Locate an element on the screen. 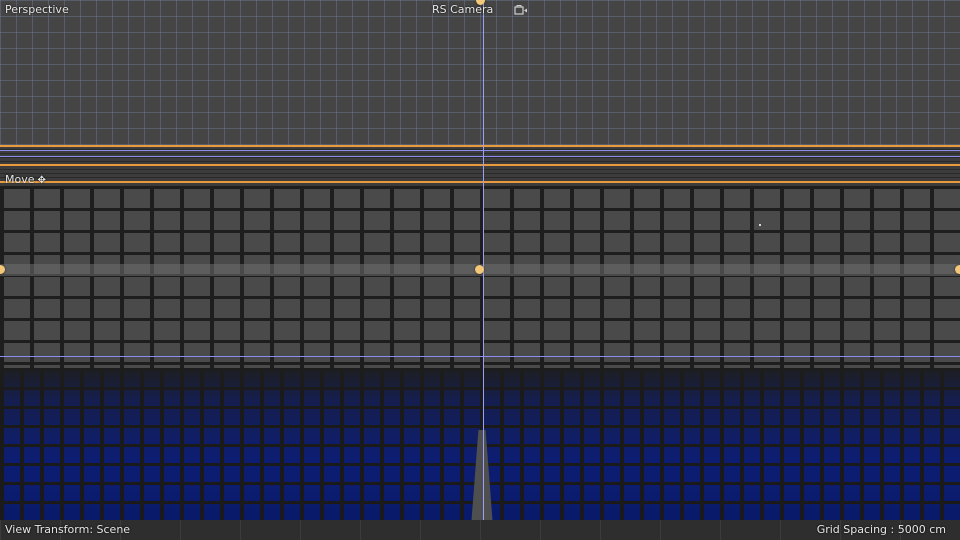 Image resolution: width=960 pixels, height=540 pixels. horizon-line-bottom is located at coordinates (480, 182).